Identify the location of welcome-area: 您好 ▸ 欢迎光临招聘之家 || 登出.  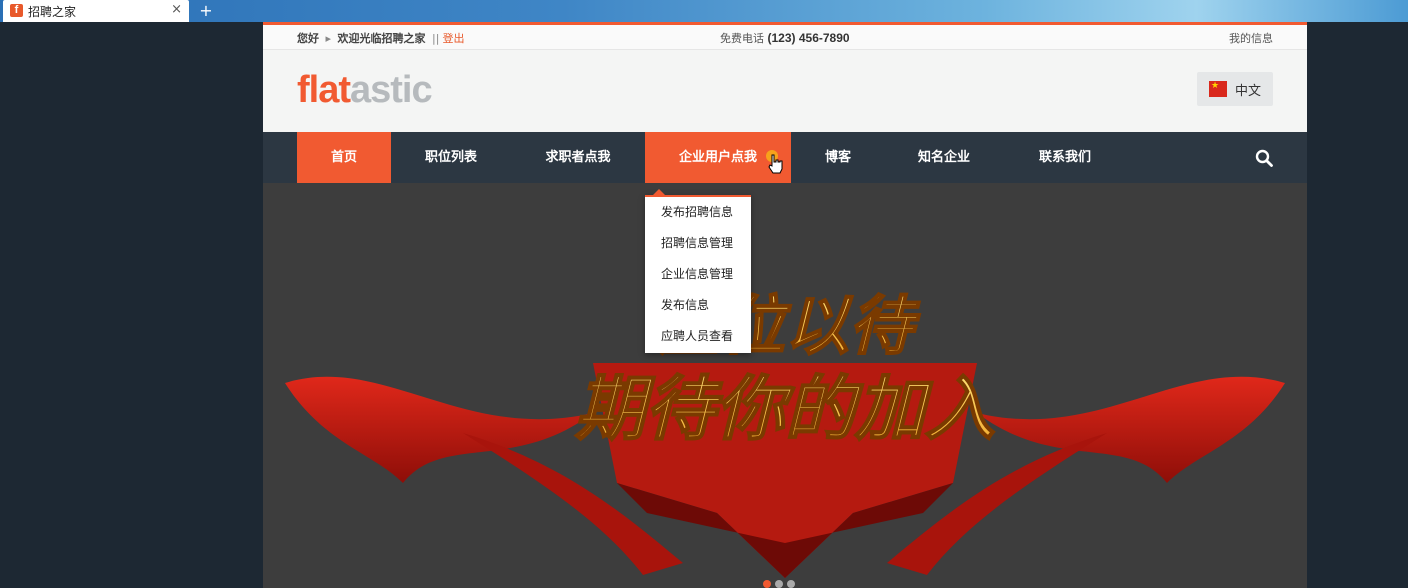
(380, 38).